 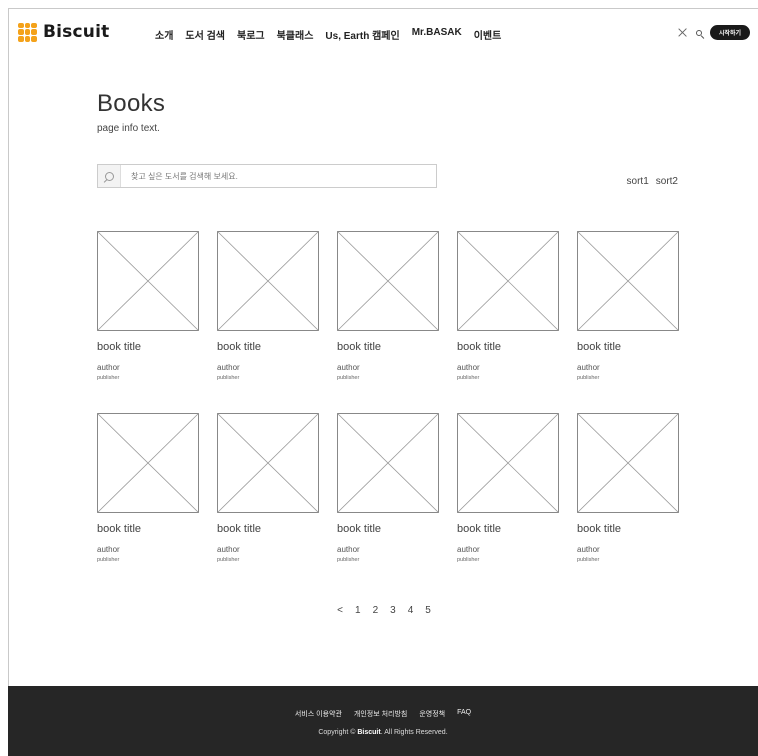 I want to click on nav-item-booklog: 북로그, so click(x=251, y=34).